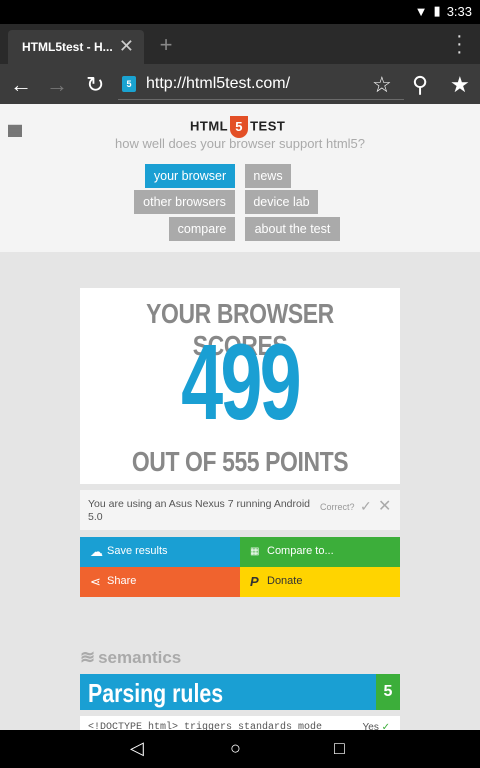 This screenshot has height=768, width=480. I want to click on search-icon: ⚲, so click(420, 85).